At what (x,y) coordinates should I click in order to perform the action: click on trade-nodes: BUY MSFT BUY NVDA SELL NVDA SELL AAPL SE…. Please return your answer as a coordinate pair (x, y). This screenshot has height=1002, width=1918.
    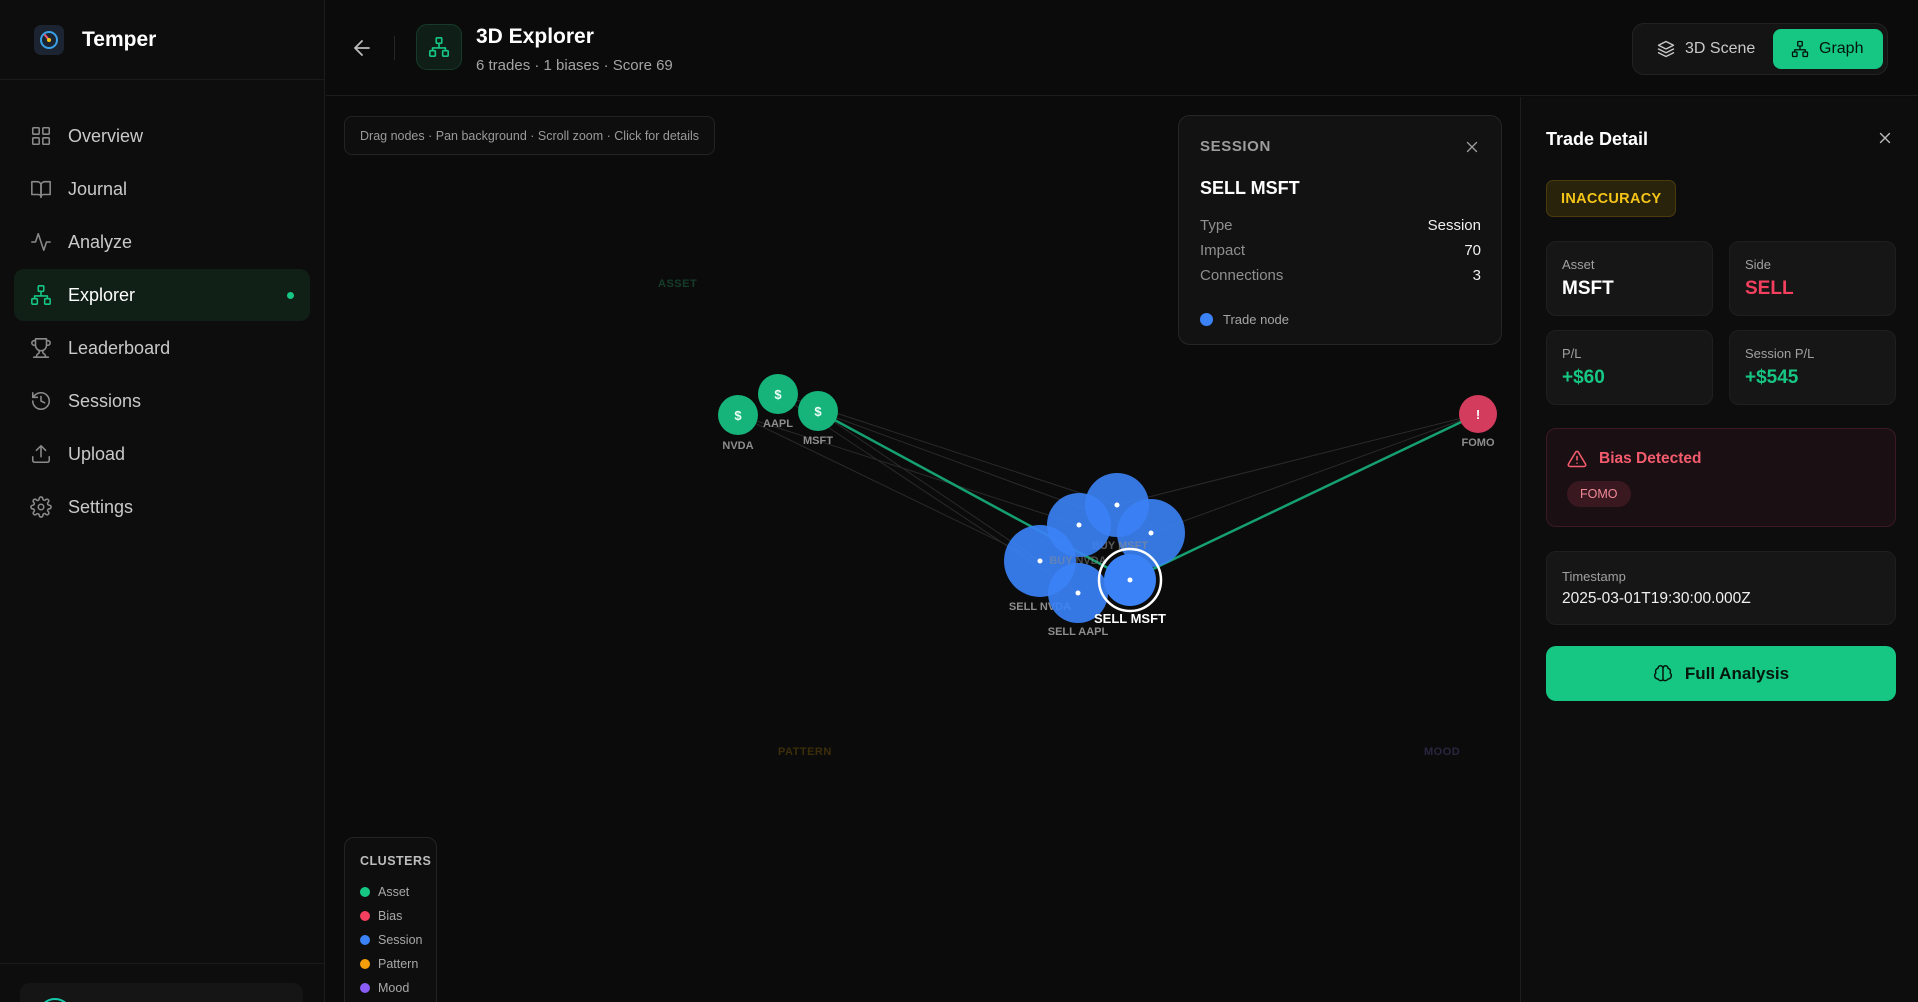
    Looking at the image, I should click on (1094, 555).